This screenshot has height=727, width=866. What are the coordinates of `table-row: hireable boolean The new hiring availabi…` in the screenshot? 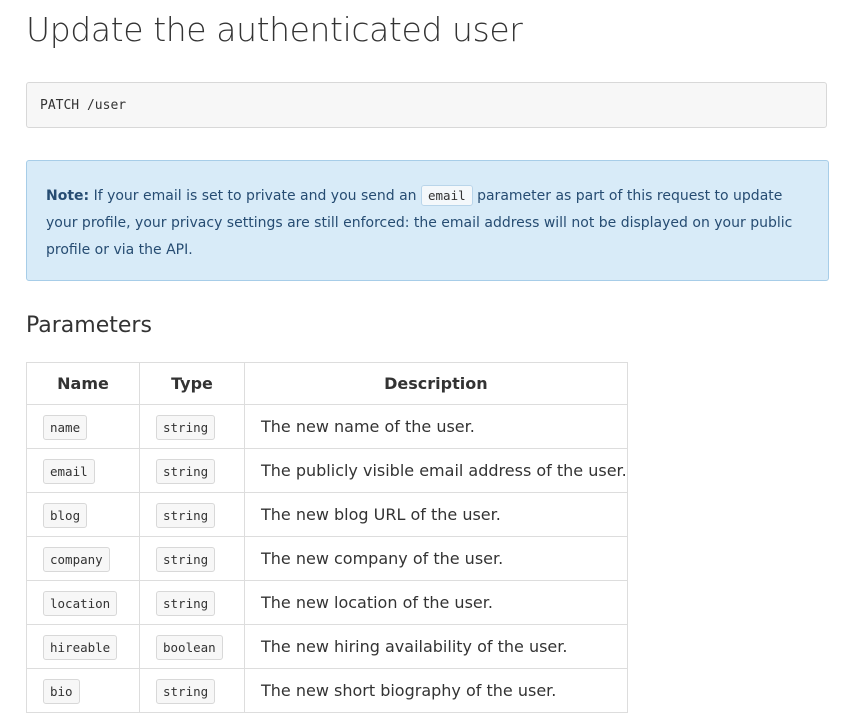 It's located at (327, 646).